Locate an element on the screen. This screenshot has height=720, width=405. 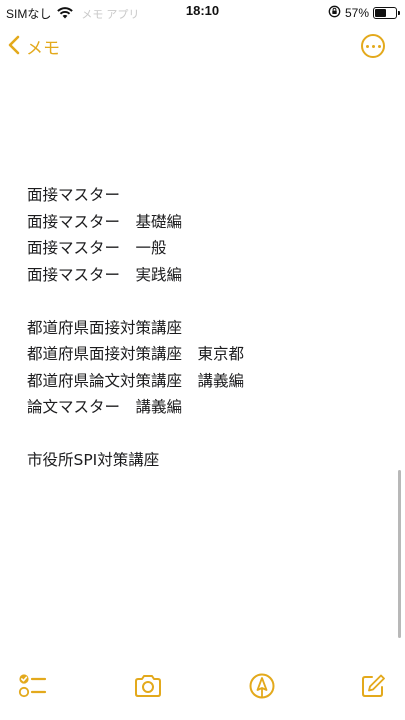
battery-level-fill is located at coordinates (381, 12).